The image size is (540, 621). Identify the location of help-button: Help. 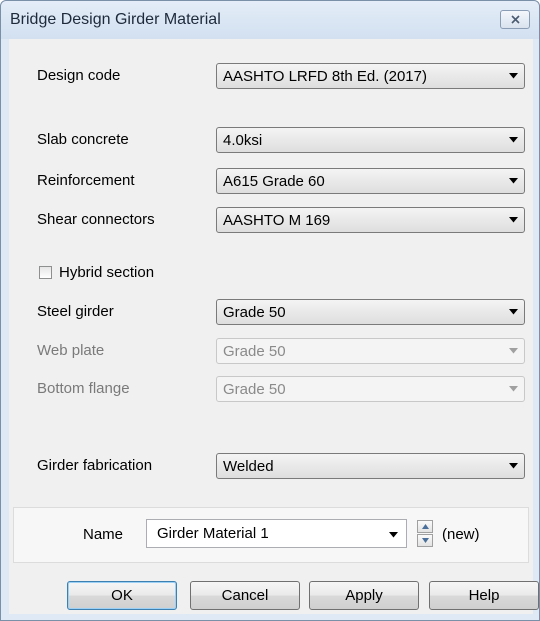
(484, 595).